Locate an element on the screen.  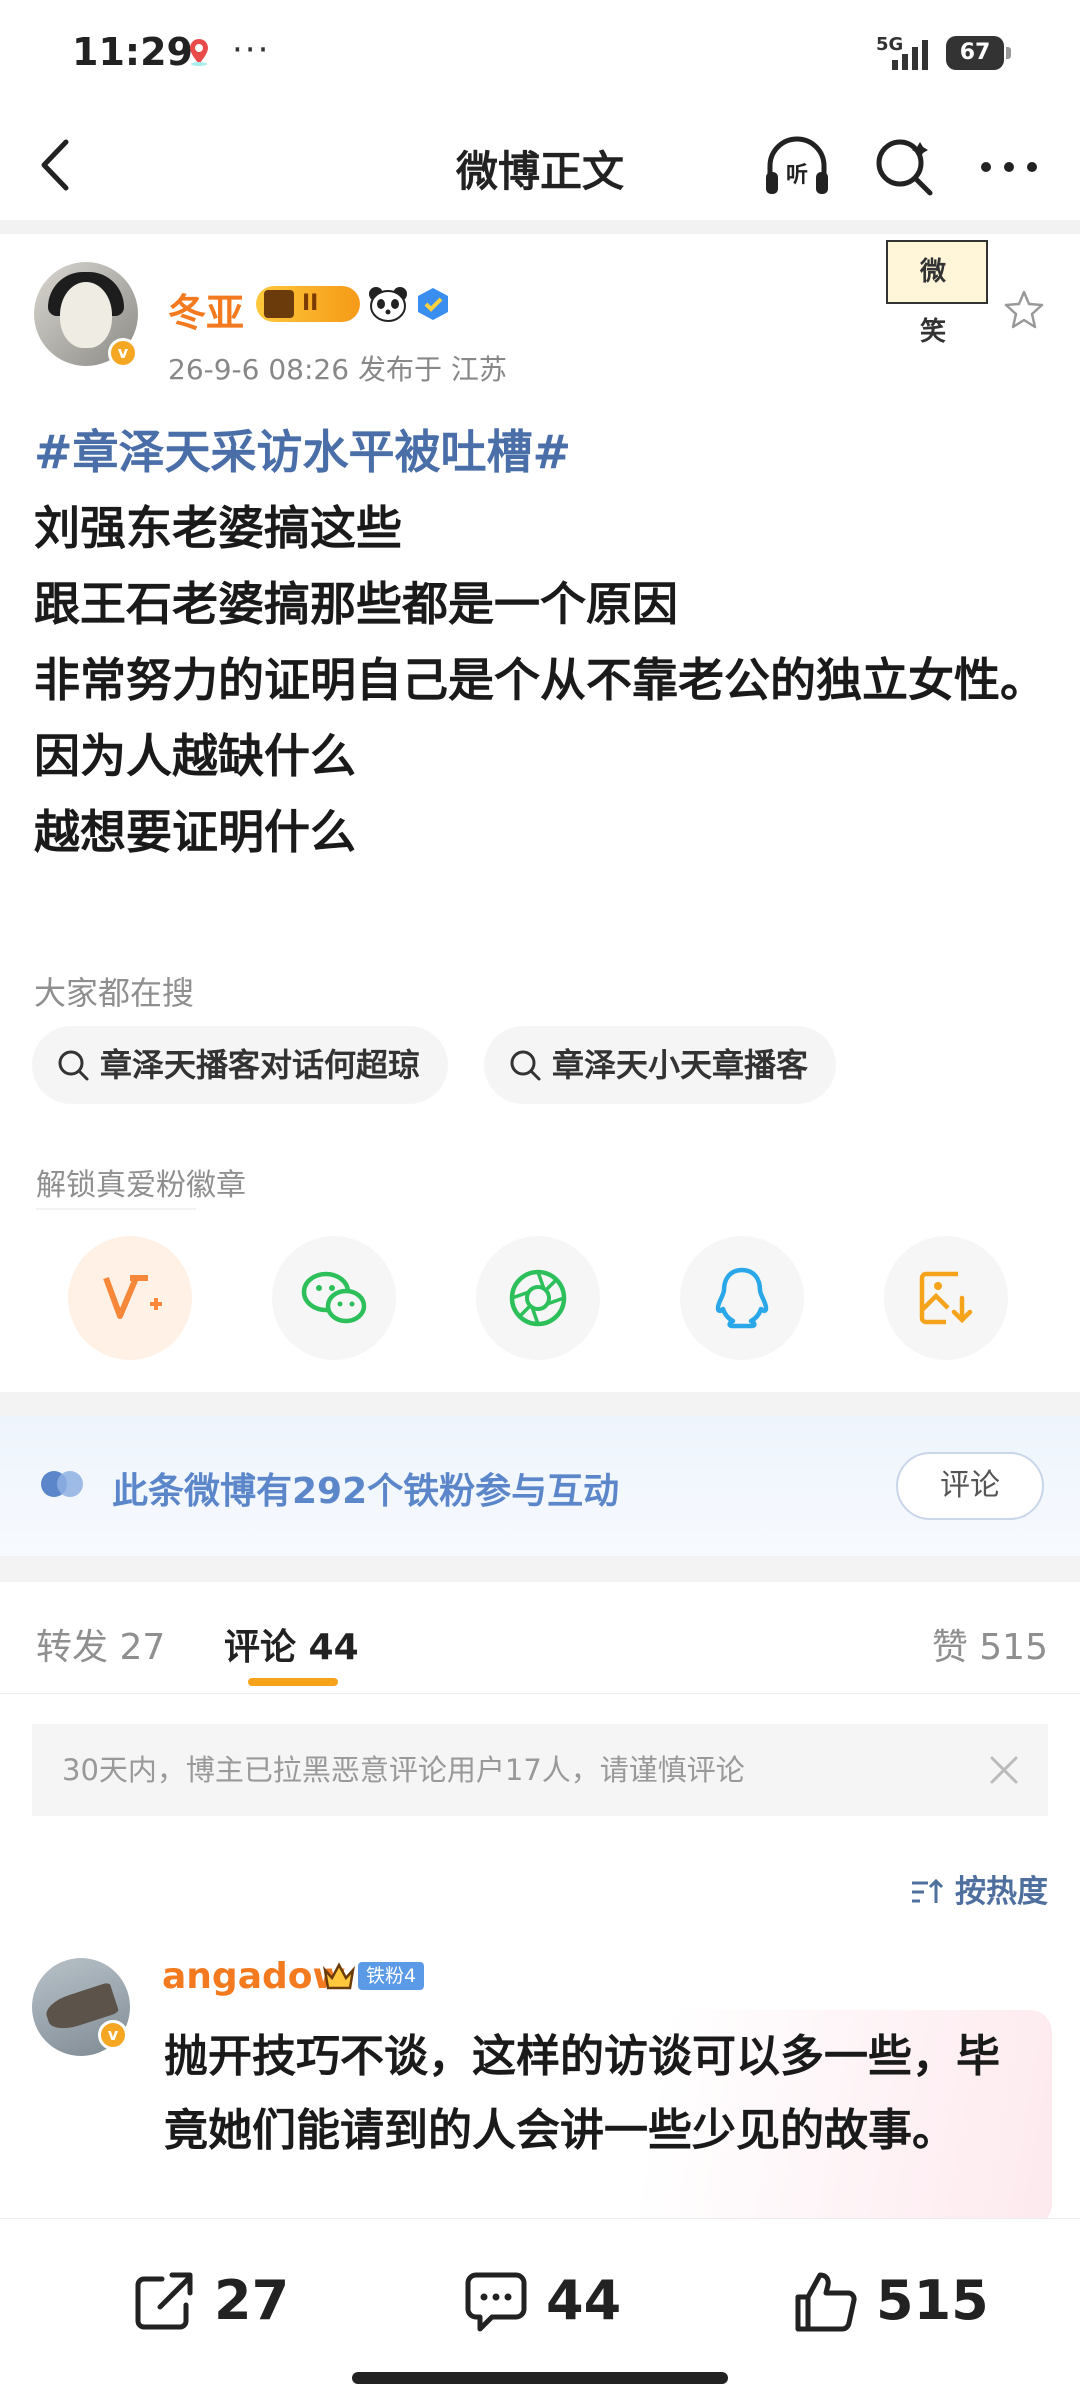
vplus-share-button is located at coordinates (130, 1298).